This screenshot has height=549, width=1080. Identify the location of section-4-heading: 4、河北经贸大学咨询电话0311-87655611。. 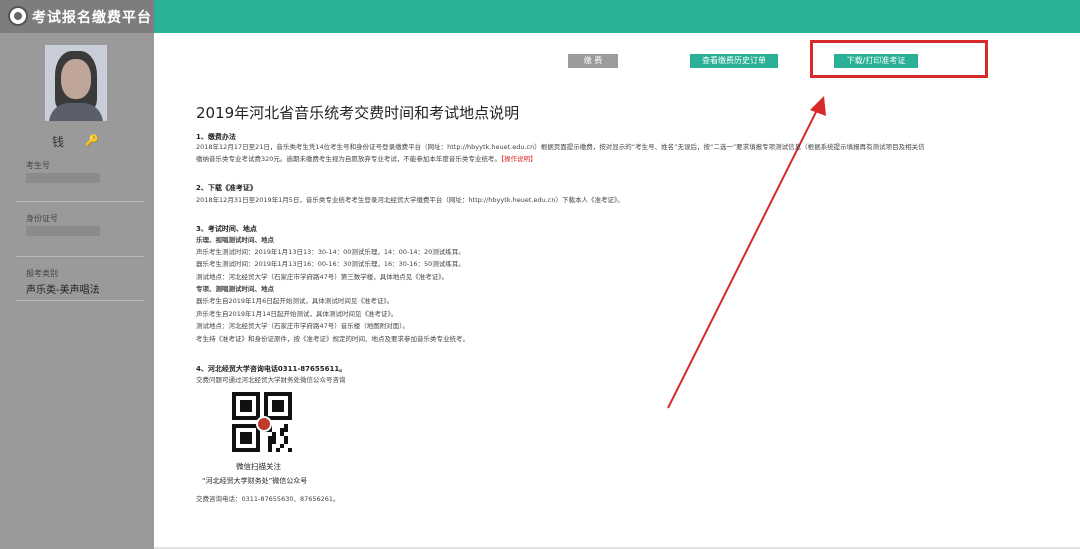
(271, 369).